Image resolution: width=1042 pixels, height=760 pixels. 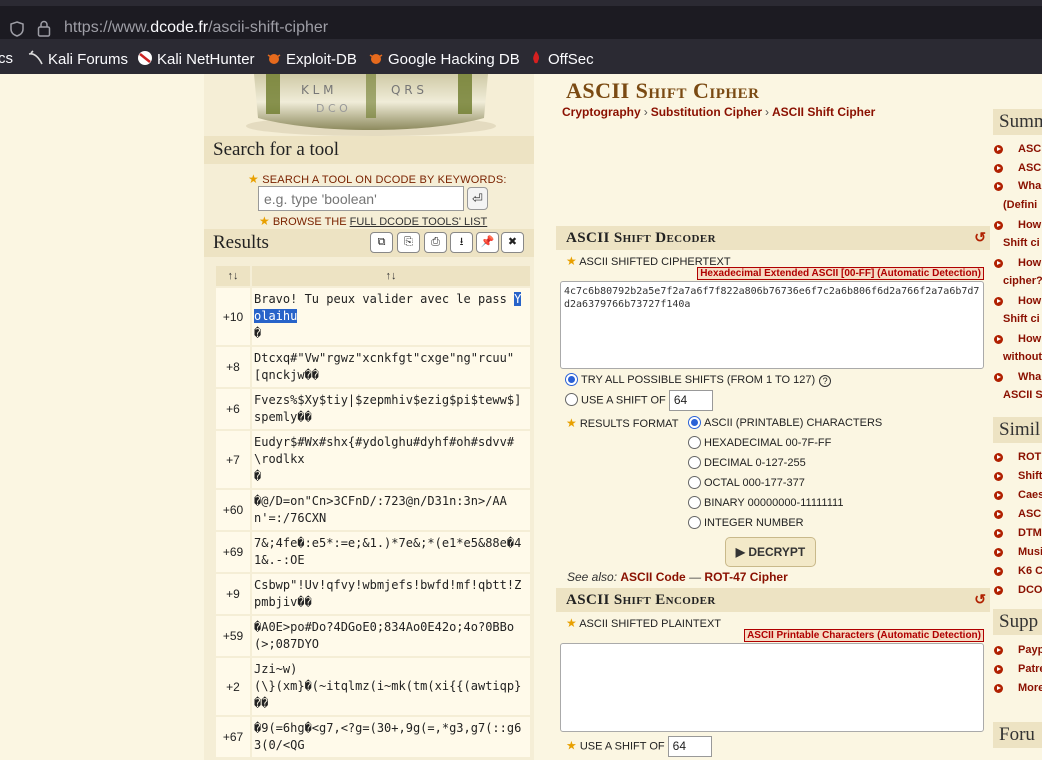 What do you see at coordinates (745, 577) in the screenshot?
I see `rot47-link: ROT-47 Cipher` at bounding box center [745, 577].